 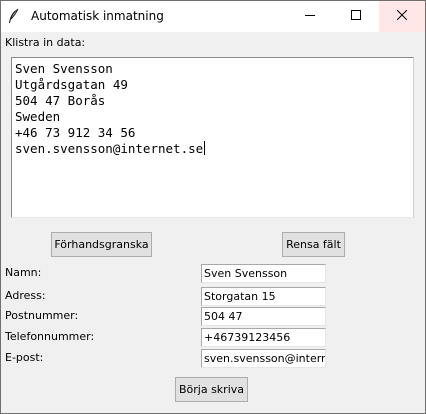 What do you see at coordinates (38, 116) in the screenshot?
I see `paste-line: Sweden` at bounding box center [38, 116].